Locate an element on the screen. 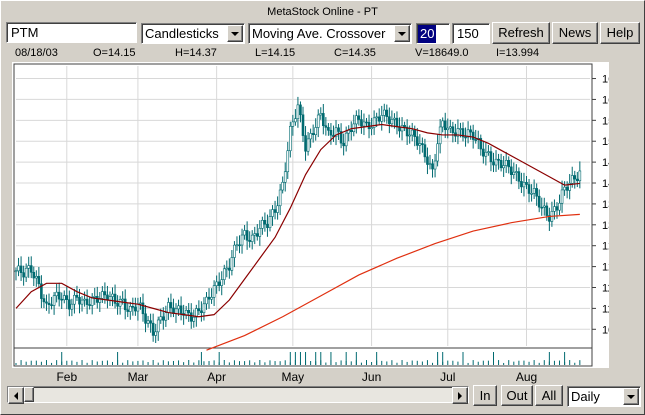 This screenshot has width=645, height=415. y-tick-label: 13.0 is located at coordinates (605, 226).